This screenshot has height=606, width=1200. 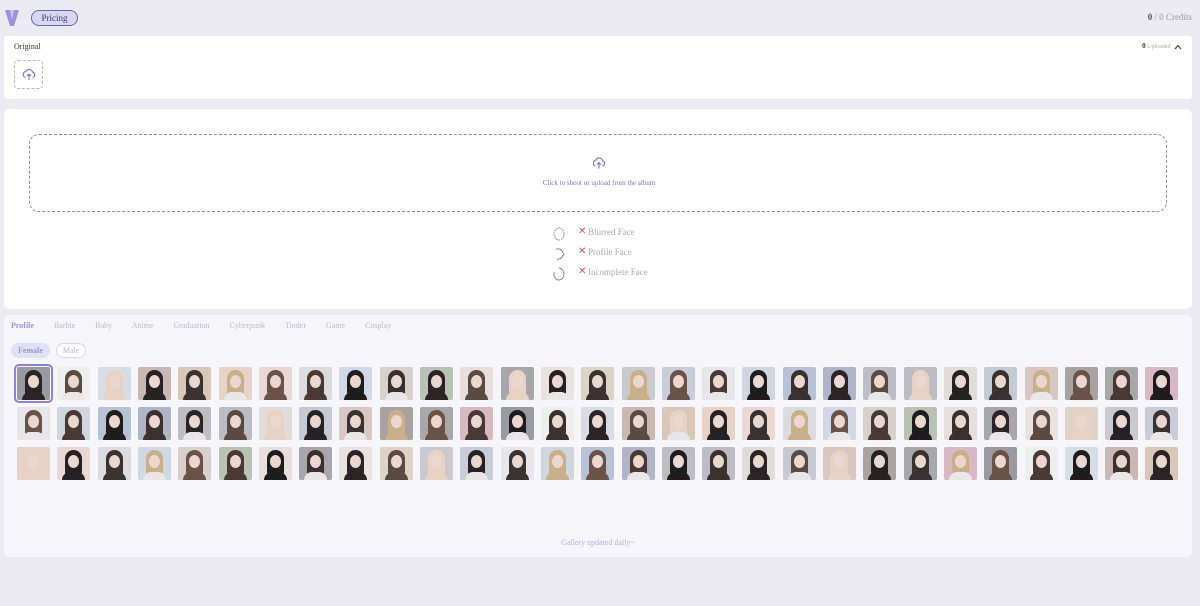 What do you see at coordinates (64, 325) in the screenshot?
I see `tab-barbie: Barbie` at bounding box center [64, 325].